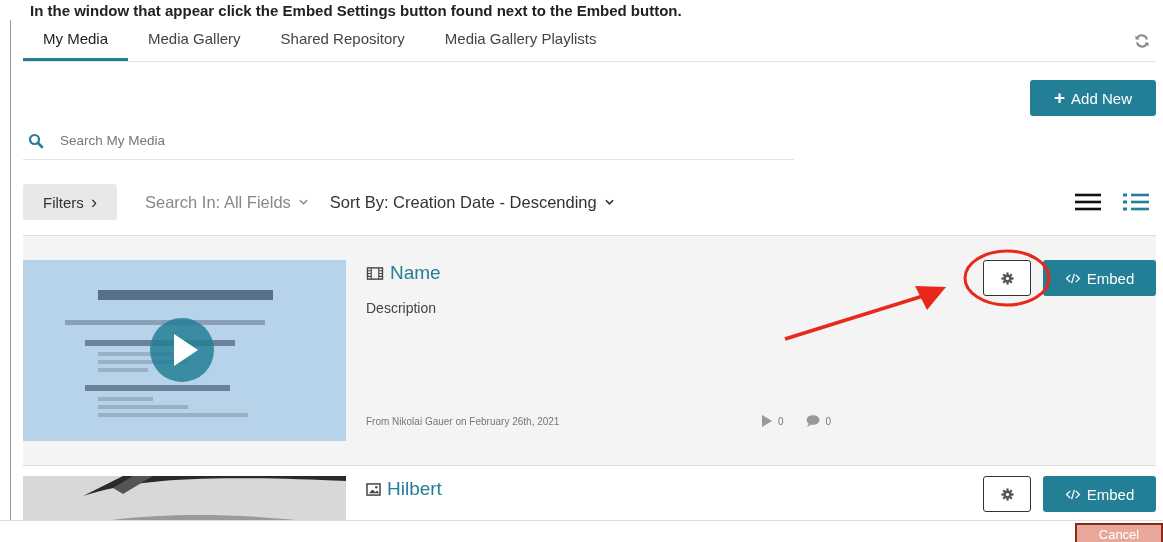 Image resolution: width=1163 pixels, height=542 pixels. Describe the element at coordinates (36, 140) in the screenshot. I see `search-icon` at that location.